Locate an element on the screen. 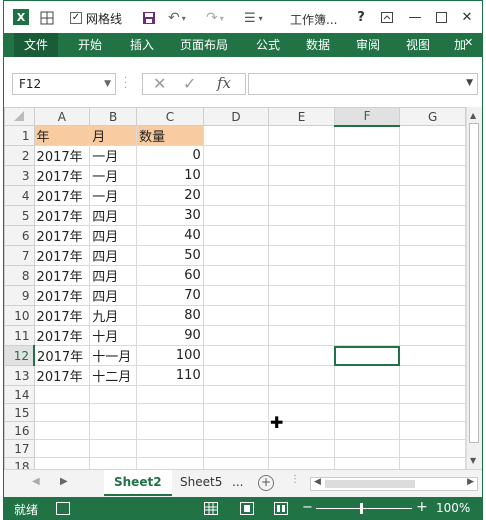 The height and width of the screenshot is (520, 486). zoom-in-icon: + is located at coordinates (422, 507).